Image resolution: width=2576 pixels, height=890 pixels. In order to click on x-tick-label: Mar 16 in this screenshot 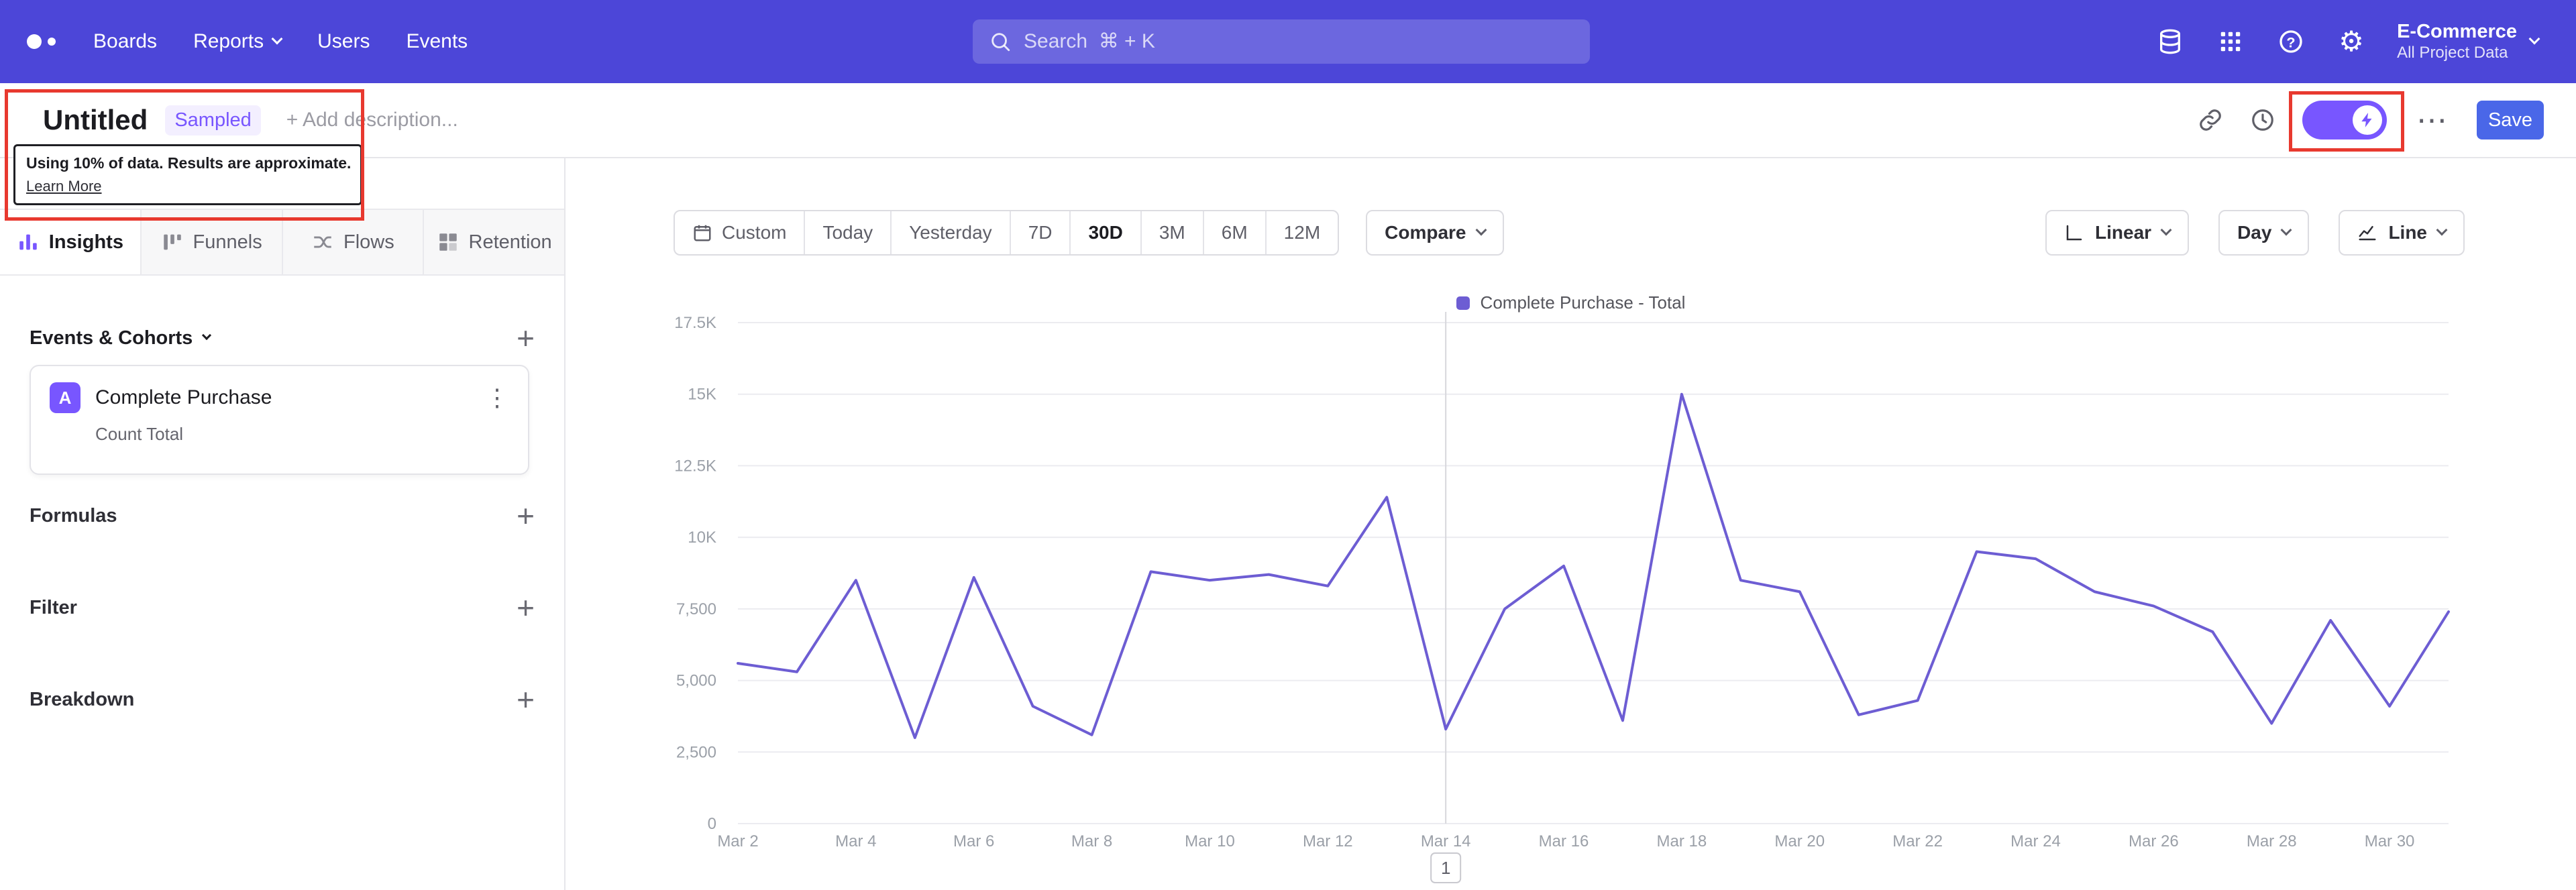, I will do `click(1564, 841)`.